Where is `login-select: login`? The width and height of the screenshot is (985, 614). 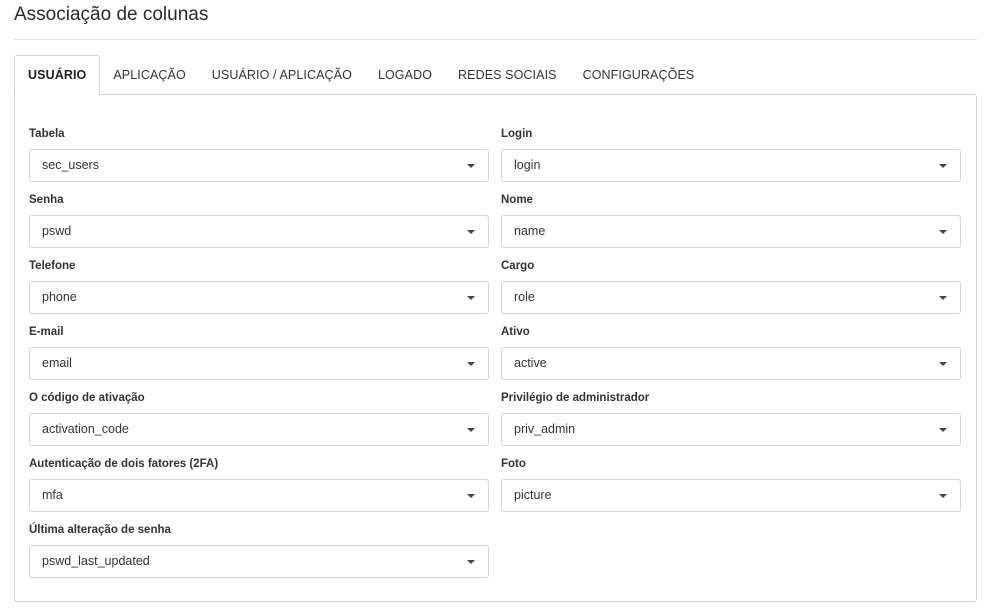 login-select: login is located at coordinates (731, 165).